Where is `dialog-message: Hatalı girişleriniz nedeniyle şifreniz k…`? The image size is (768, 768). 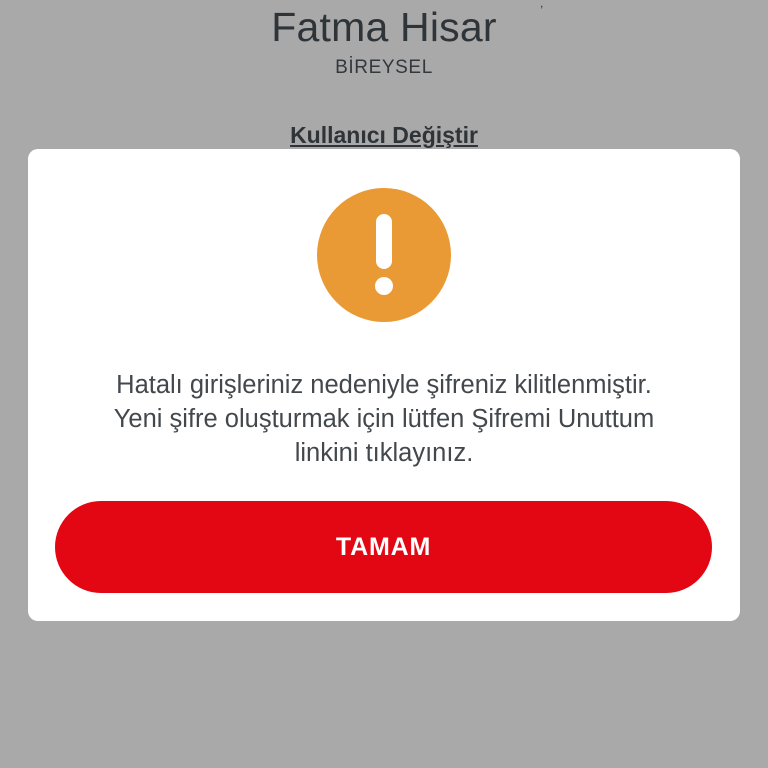
dialog-message: Hatalı girişleriniz nedeniyle şifreniz k… is located at coordinates (384, 419).